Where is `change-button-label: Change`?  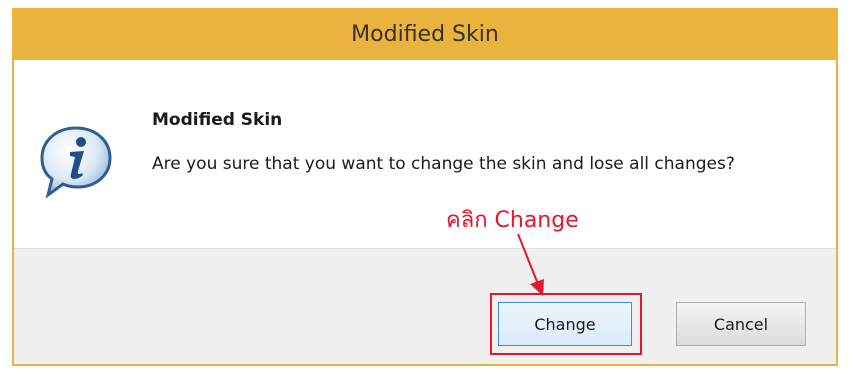
change-button-label: Change is located at coordinates (565, 324).